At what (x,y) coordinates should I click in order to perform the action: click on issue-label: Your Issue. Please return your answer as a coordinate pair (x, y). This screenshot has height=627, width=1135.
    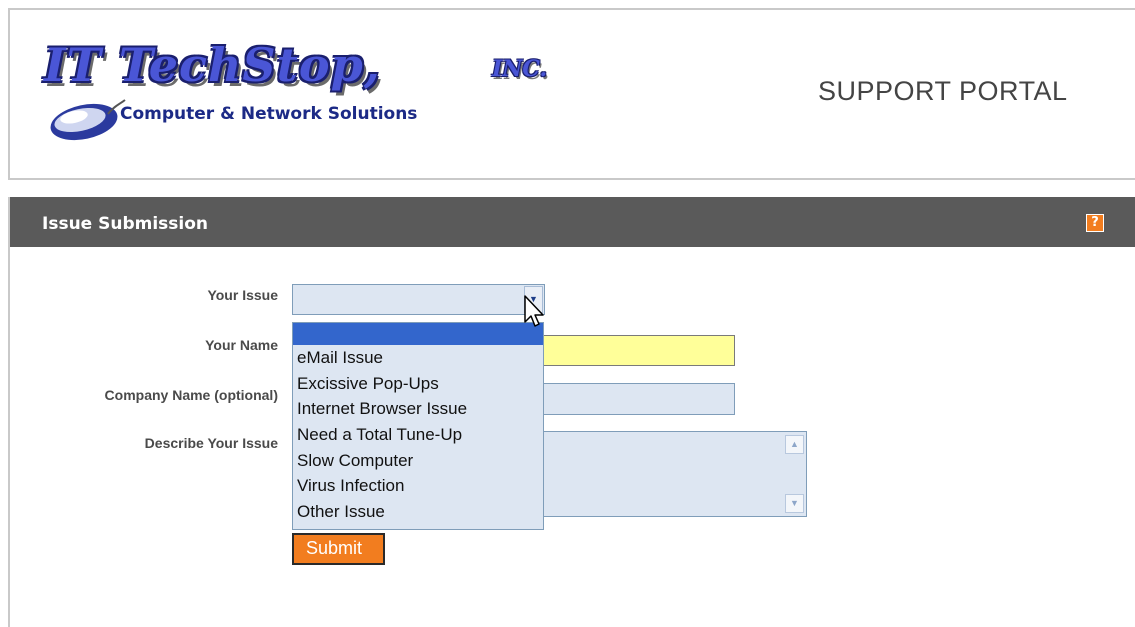
    Looking at the image, I should click on (242, 295).